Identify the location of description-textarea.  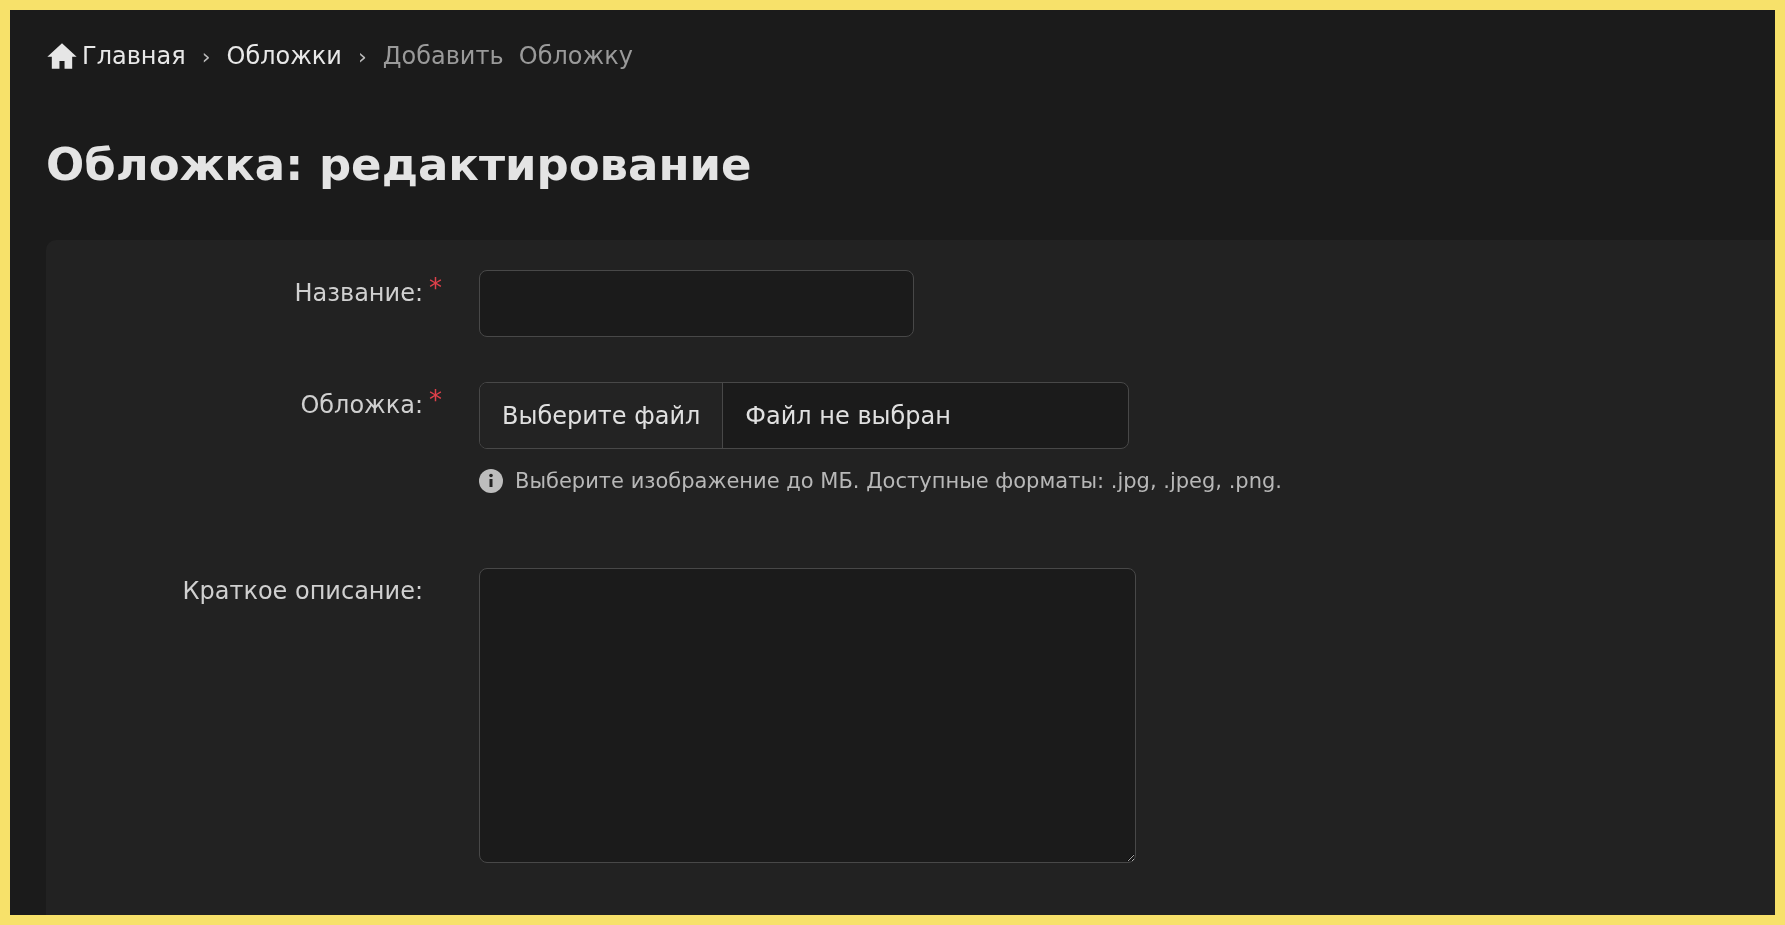
(807, 715).